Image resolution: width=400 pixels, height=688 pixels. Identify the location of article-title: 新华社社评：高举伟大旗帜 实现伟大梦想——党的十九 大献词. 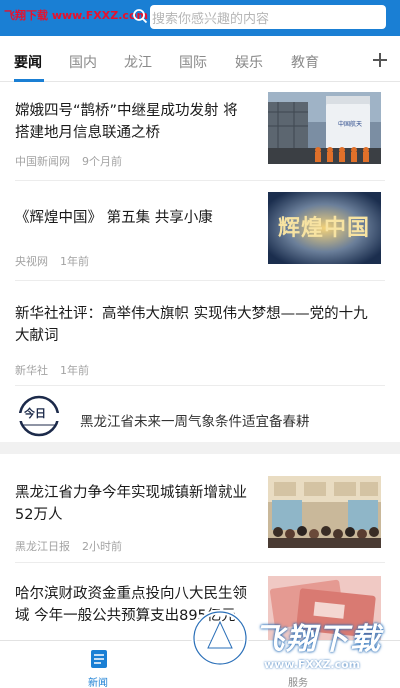
(200, 325).